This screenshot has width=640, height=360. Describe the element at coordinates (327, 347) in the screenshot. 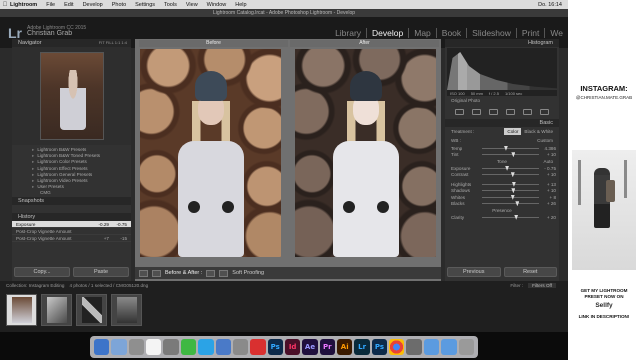

I see `premiere-icon: Pr` at that location.